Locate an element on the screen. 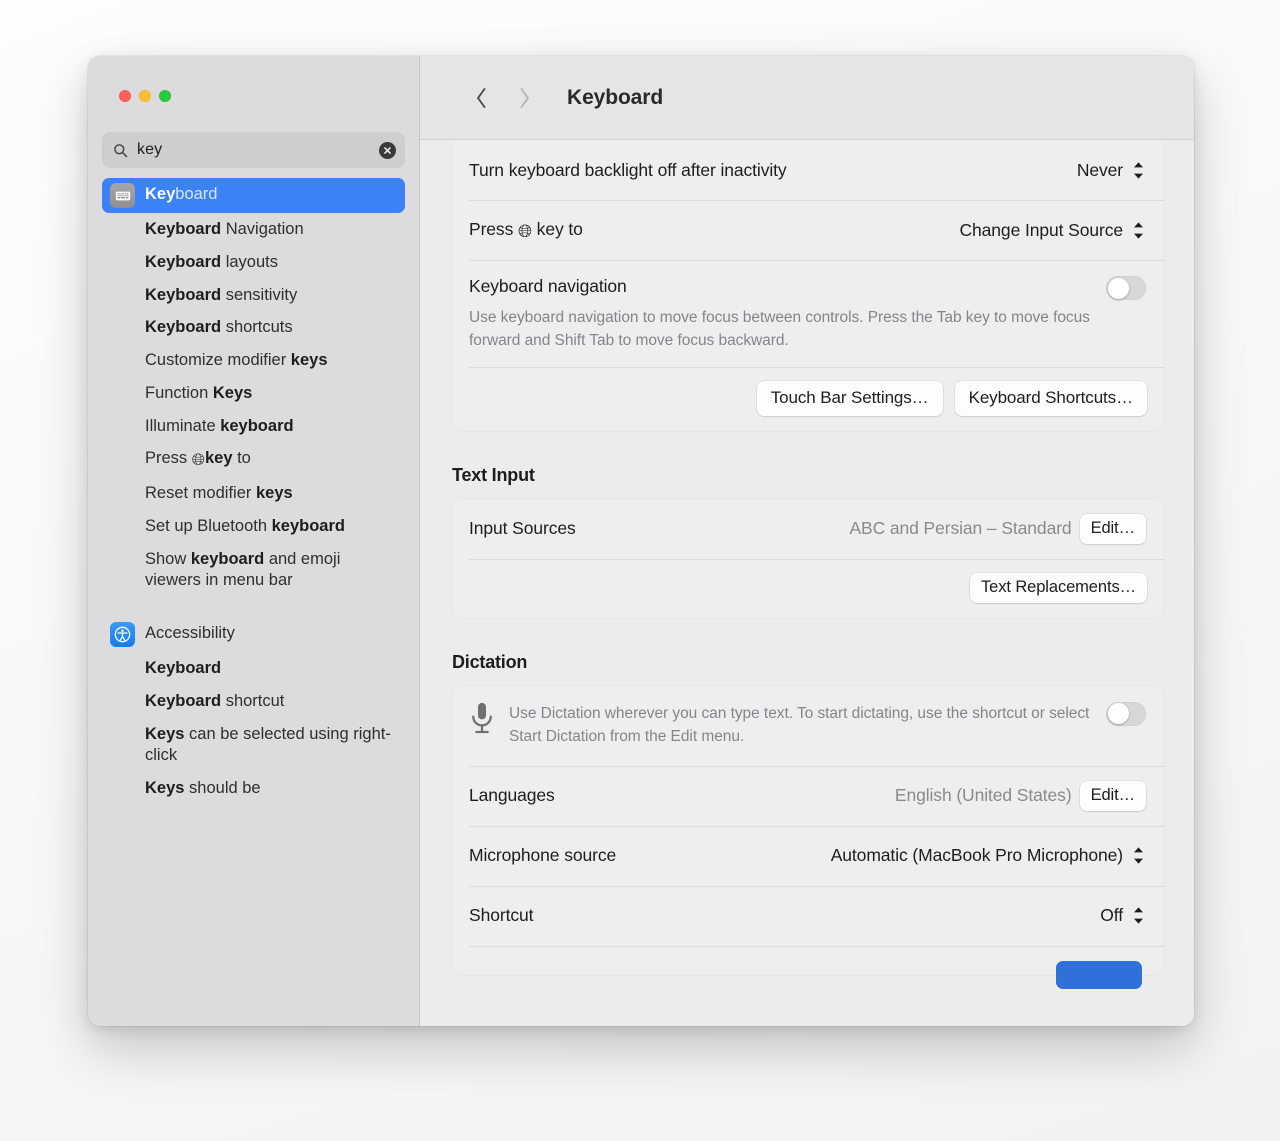 The width and height of the screenshot is (1280, 1141). sidebar-item-label: Illuminate keyboard is located at coordinates (219, 425).